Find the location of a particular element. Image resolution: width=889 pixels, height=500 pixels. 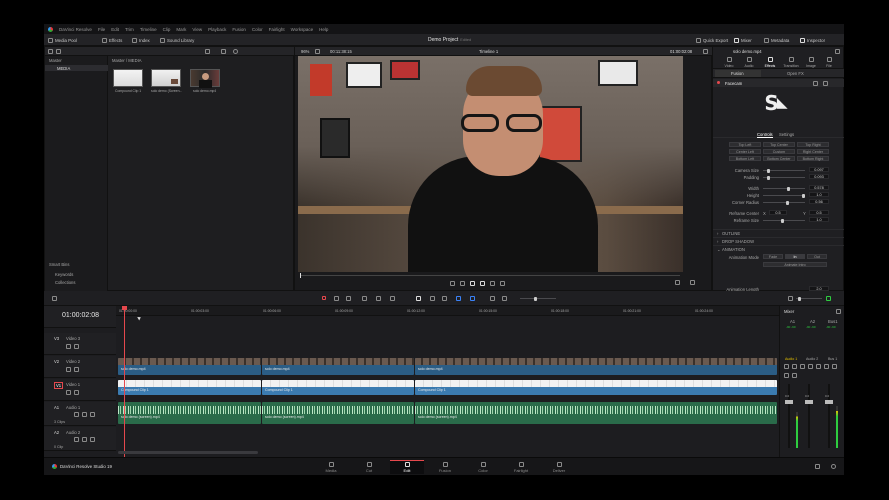

corner-radius-field: 0.56 is located at coordinates (819, 201).